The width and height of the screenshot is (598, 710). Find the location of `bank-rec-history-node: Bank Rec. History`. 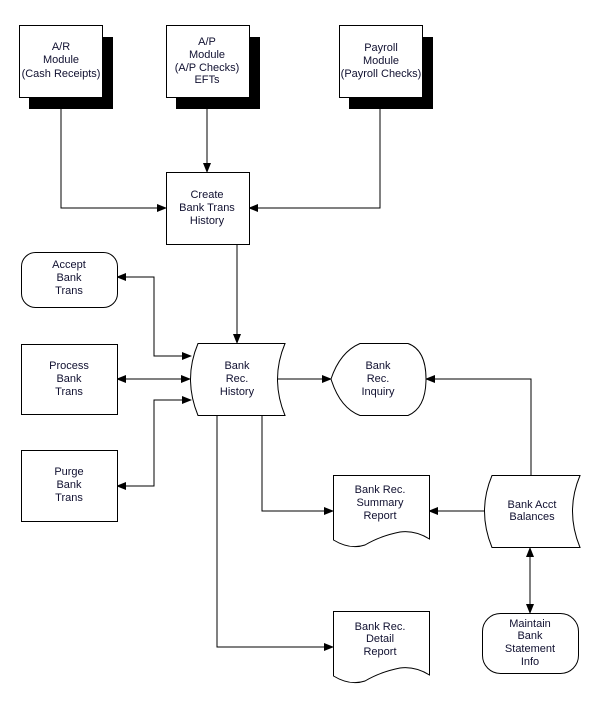

bank-rec-history-node: Bank Rec. History is located at coordinates (238, 379).